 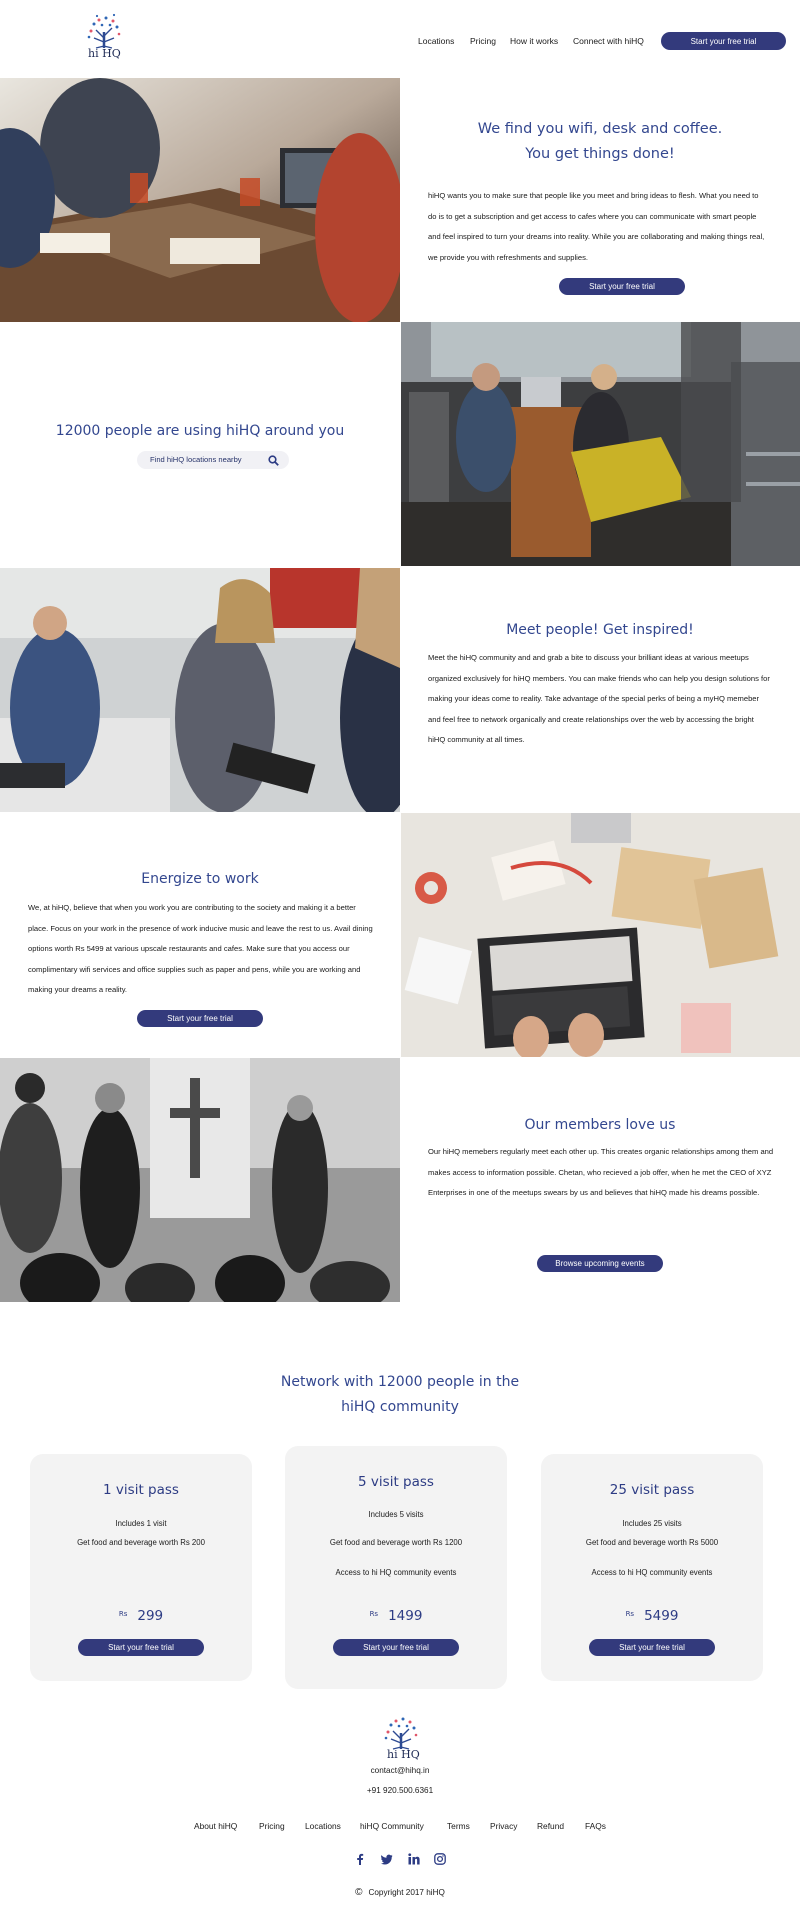 What do you see at coordinates (600, 1125) in the screenshot?
I see `members-heading: Our members love us` at bounding box center [600, 1125].